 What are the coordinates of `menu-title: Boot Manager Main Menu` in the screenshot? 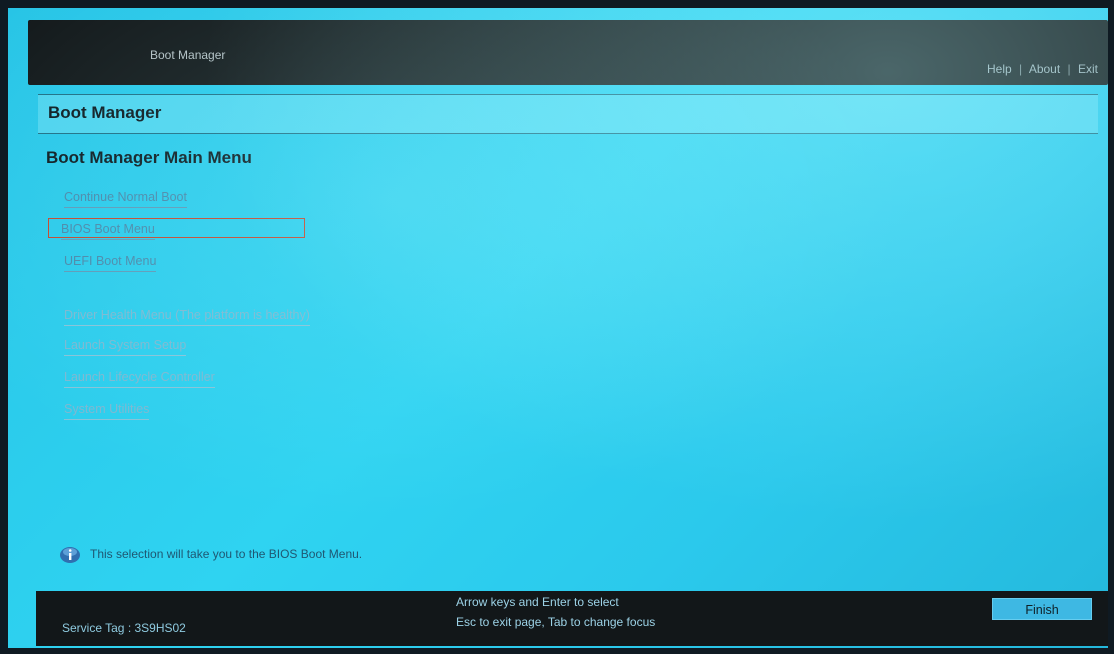 It's located at (149, 157).